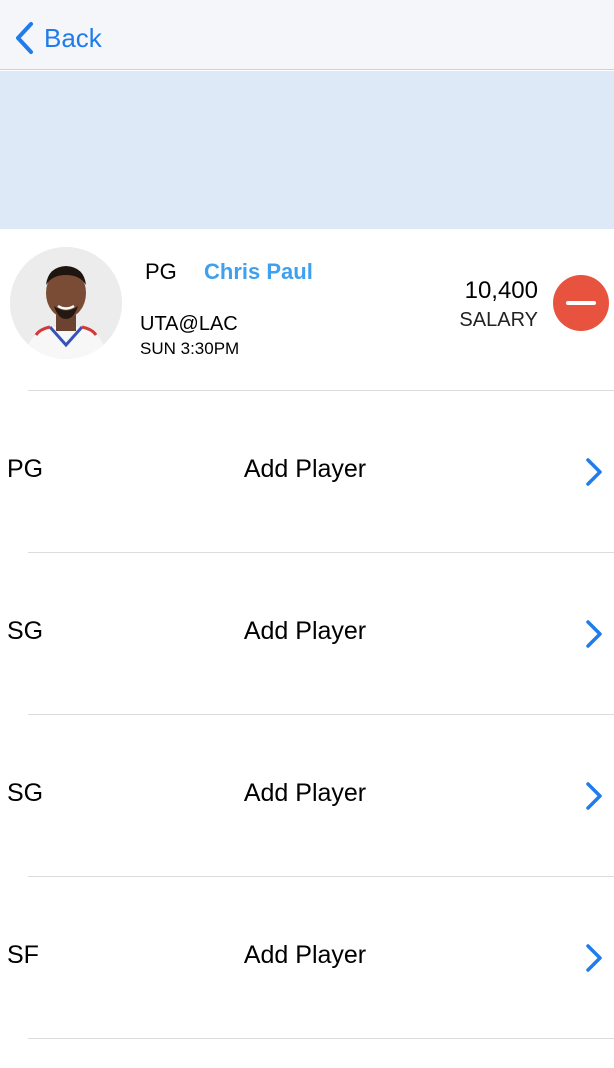  Describe the element at coordinates (258, 272) in the screenshot. I see `player-name: Chris Paul` at that location.